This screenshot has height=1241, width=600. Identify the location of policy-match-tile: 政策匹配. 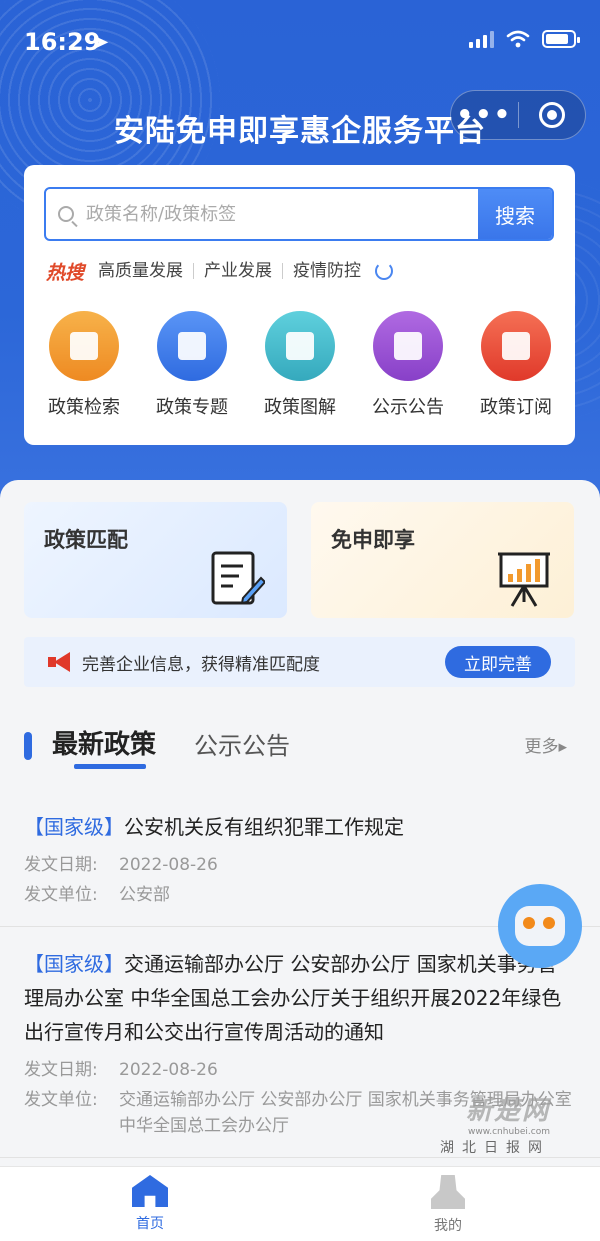
(155, 560).